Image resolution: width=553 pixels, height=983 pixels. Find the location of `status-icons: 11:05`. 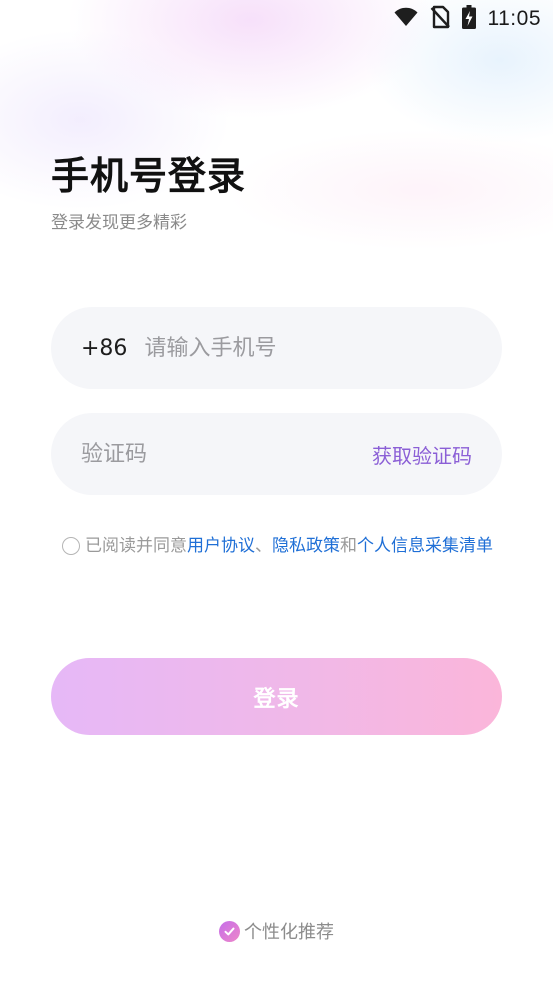

status-icons: 11:05 is located at coordinates (468, 19).